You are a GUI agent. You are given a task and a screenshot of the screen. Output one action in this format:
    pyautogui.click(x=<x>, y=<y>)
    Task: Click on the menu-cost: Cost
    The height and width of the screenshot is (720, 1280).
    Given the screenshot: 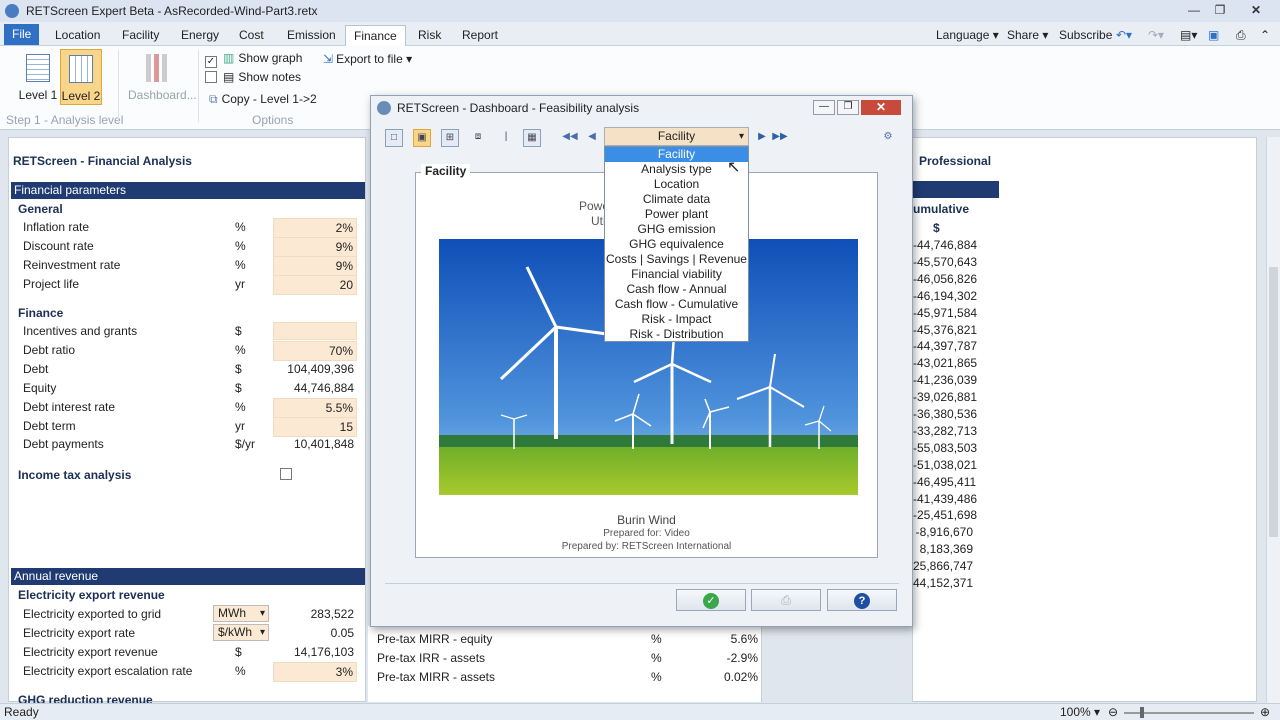 What is the action you would take?
    pyautogui.click(x=251, y=35)
    